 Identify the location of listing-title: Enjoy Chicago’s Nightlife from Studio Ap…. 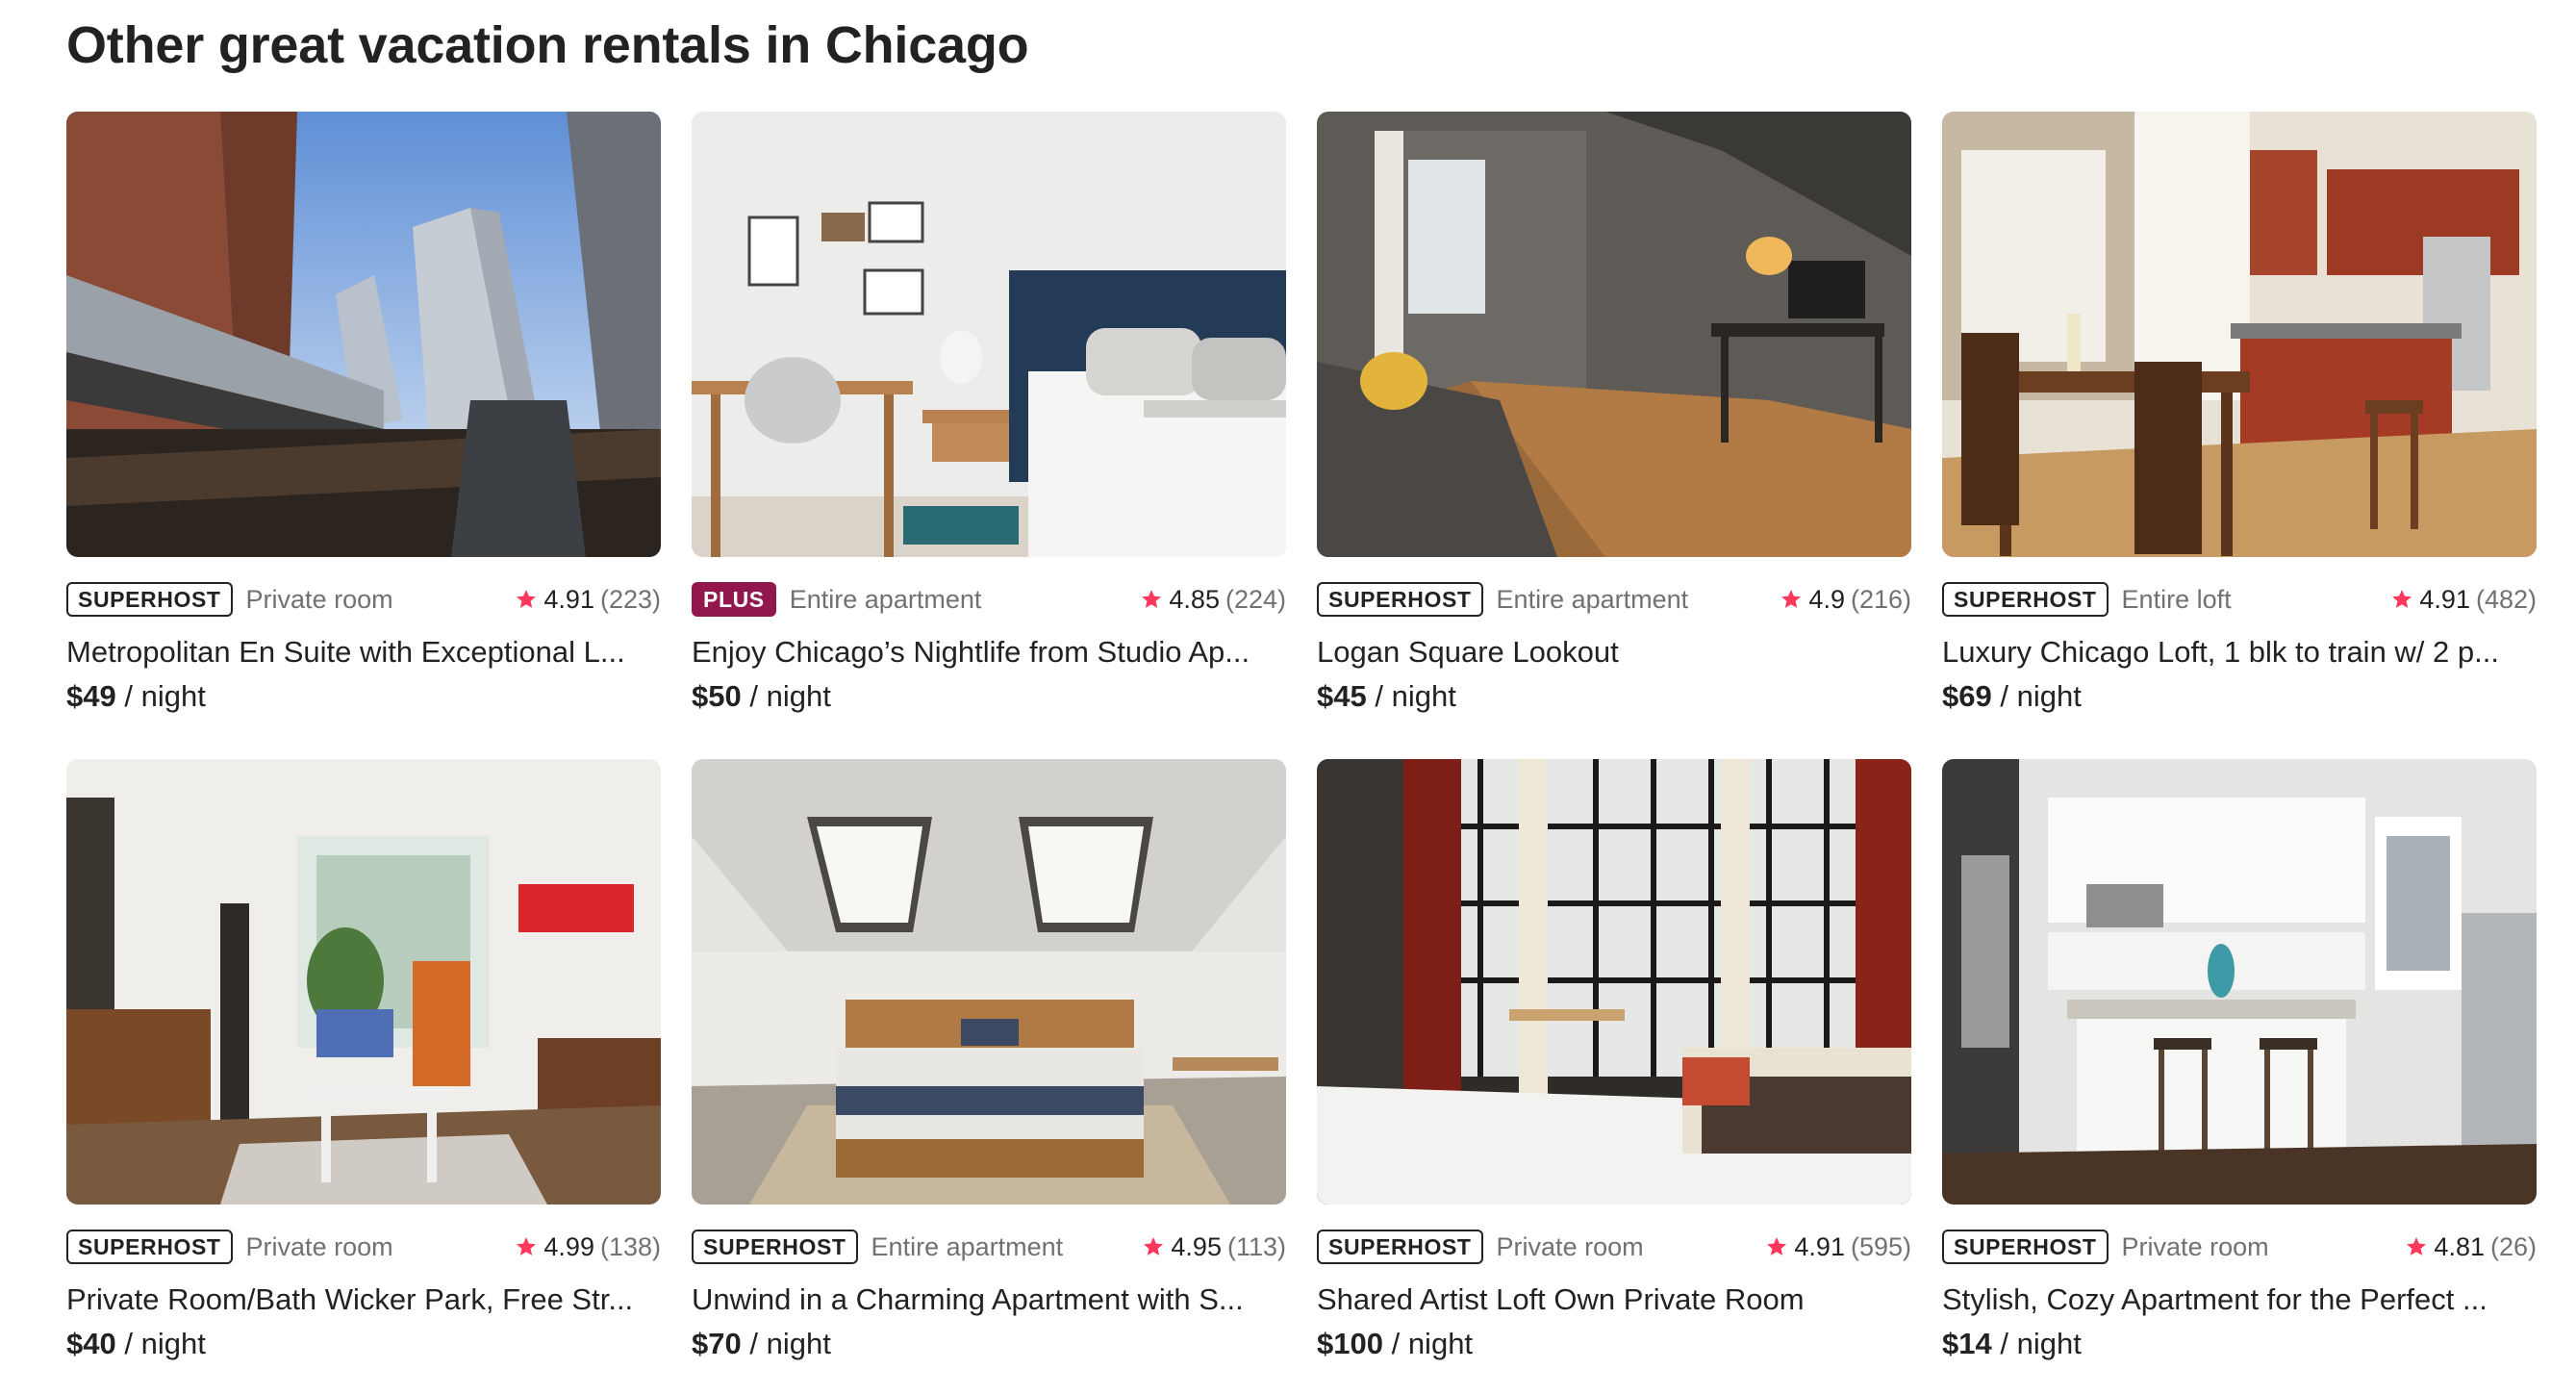
(989, 652).